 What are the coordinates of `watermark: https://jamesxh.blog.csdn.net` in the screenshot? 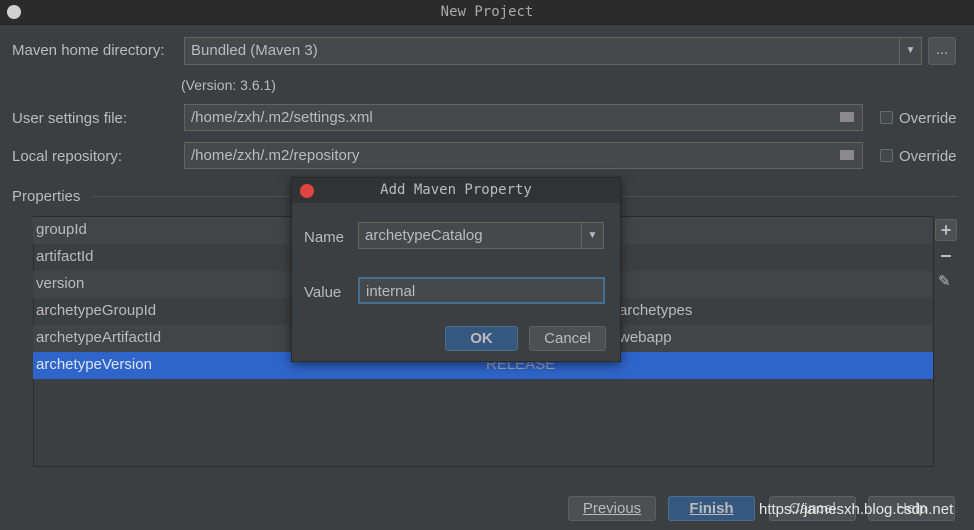 It's located at (856, 509).